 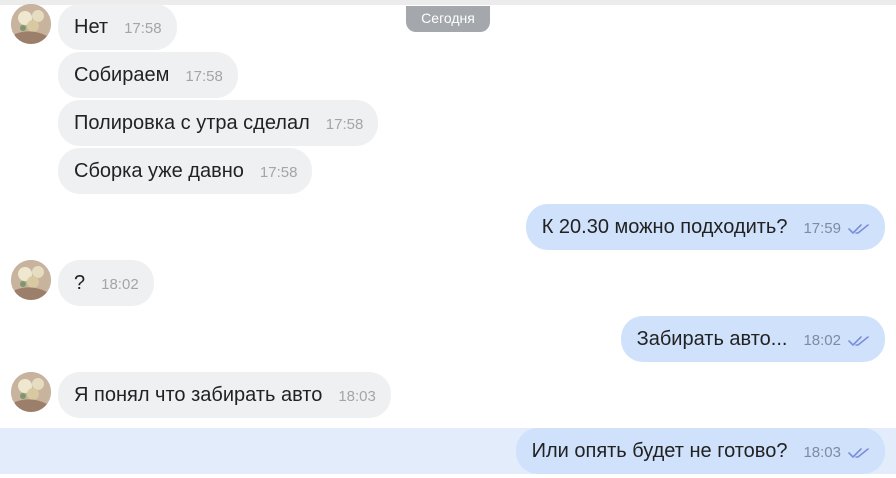 I want to click on incoming-message: ? 18:02, so click(x=106, y=283).